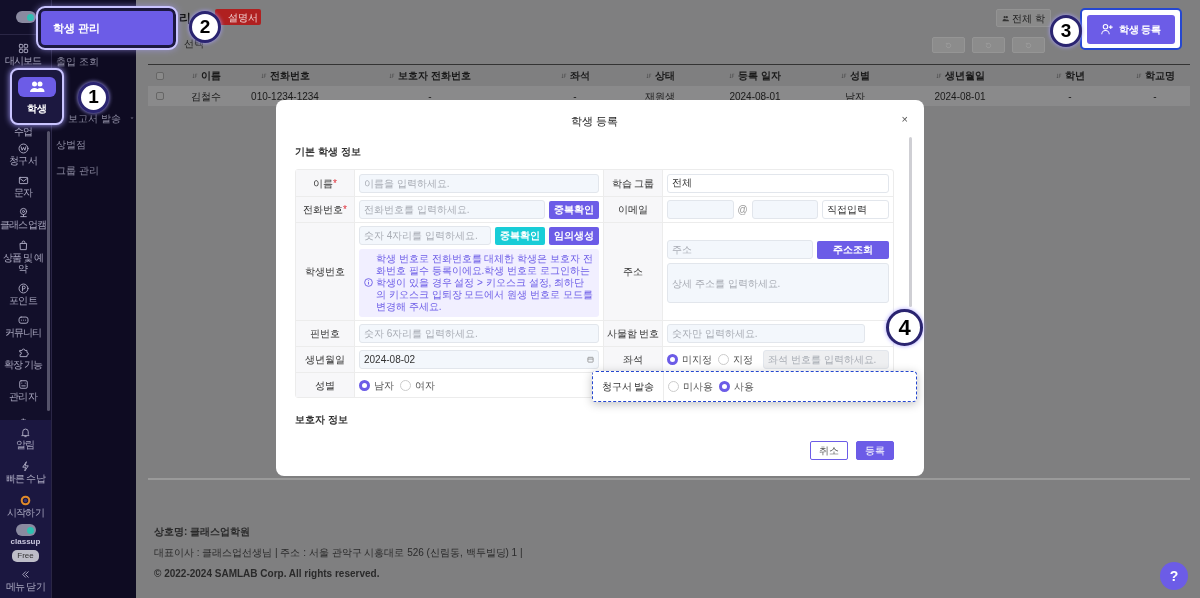 This screenshot has width=1200, height=598. I want to click on brand-name: classup, so click(25, 542).